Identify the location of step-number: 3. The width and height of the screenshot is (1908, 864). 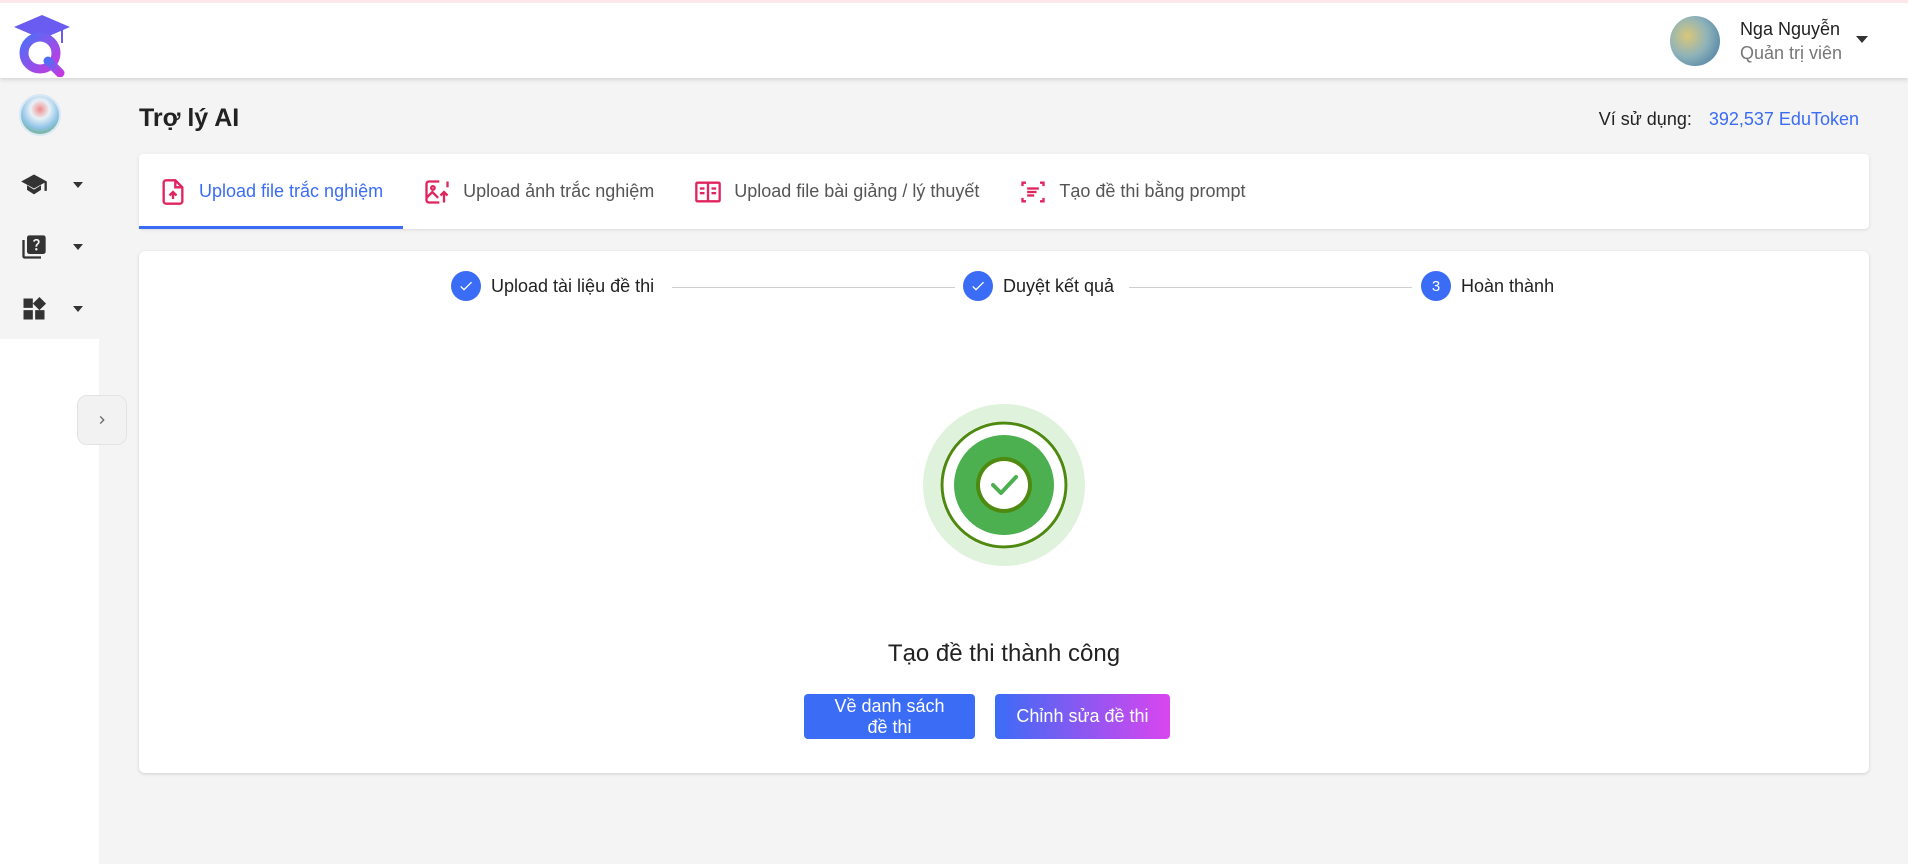
(1436, 286).